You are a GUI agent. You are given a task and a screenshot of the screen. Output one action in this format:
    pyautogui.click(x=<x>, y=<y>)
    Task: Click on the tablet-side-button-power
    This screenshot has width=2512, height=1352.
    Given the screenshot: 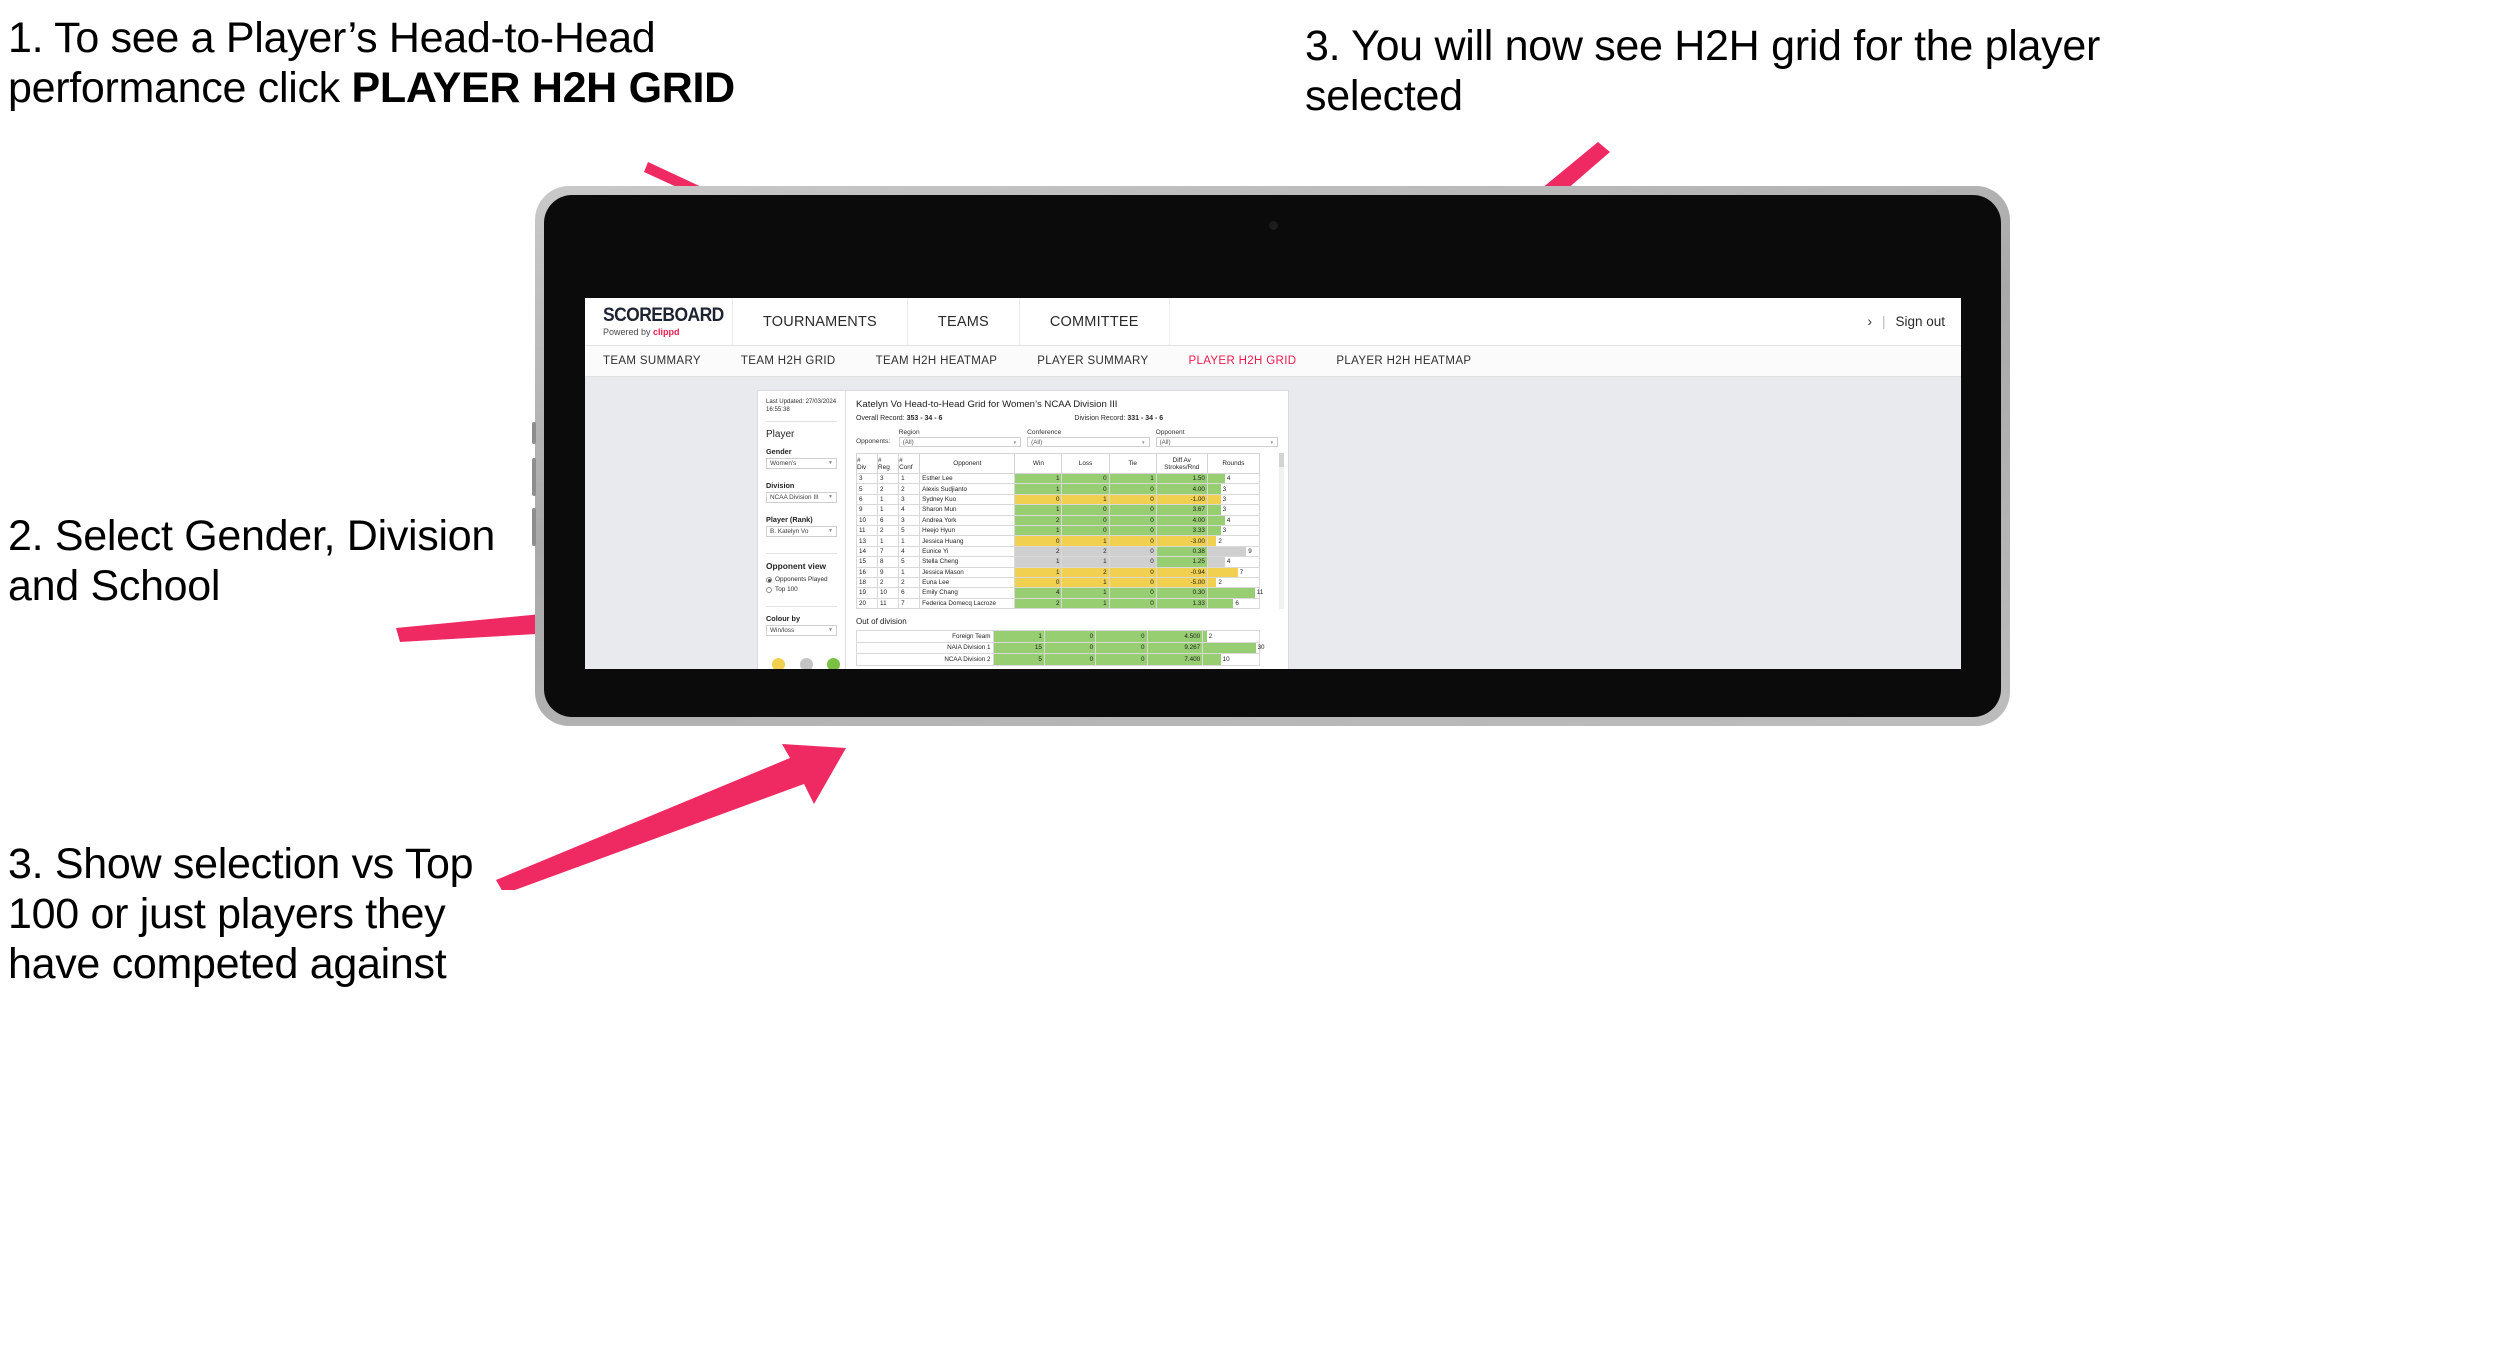 What is the action you would take?
    pyautogui.click(x=534, y=433)
    